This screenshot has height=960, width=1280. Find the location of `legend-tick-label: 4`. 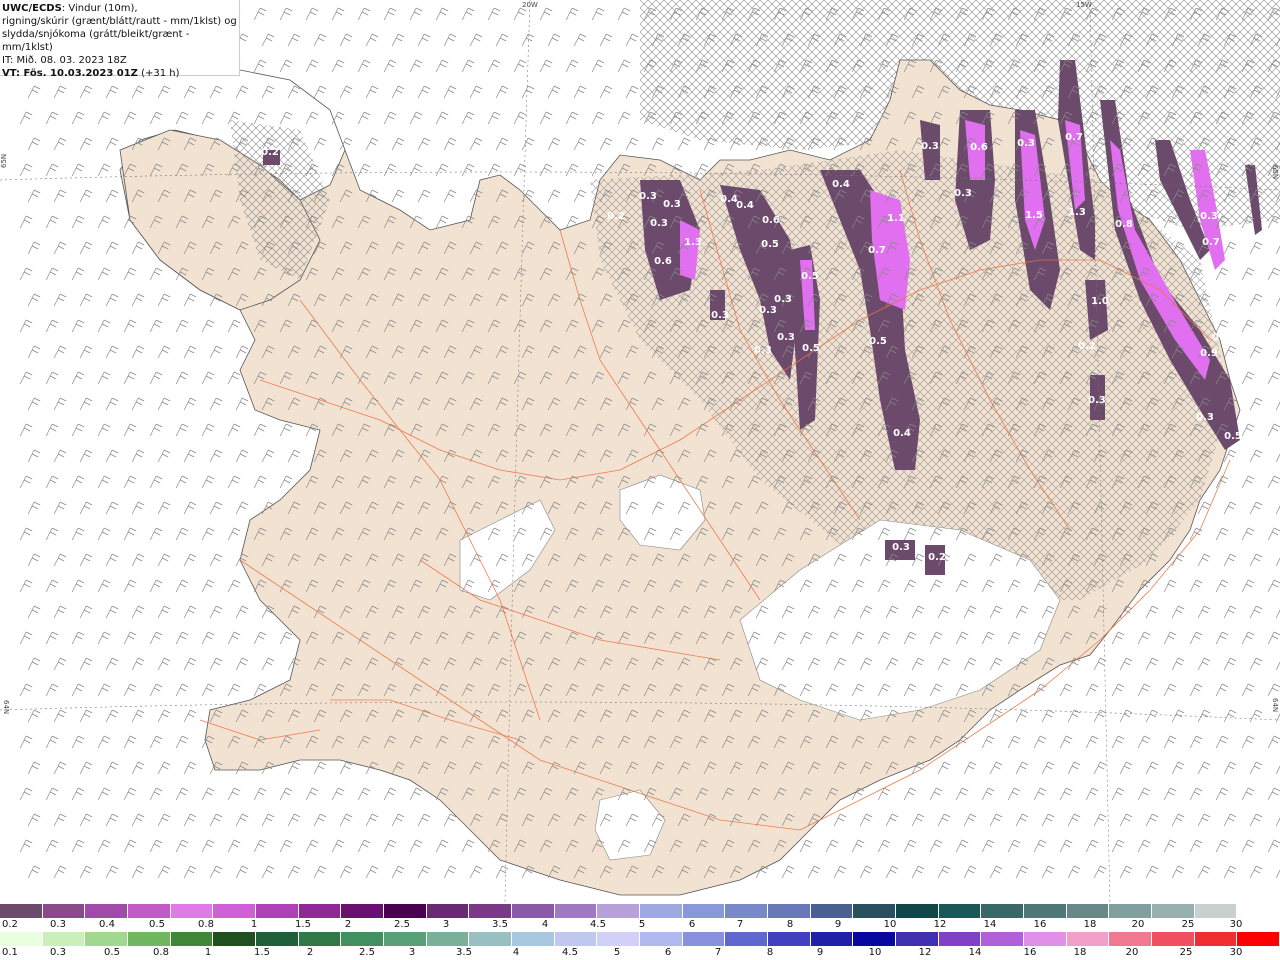

legend-tick-label: 4 is located at coordinates (516, 952).